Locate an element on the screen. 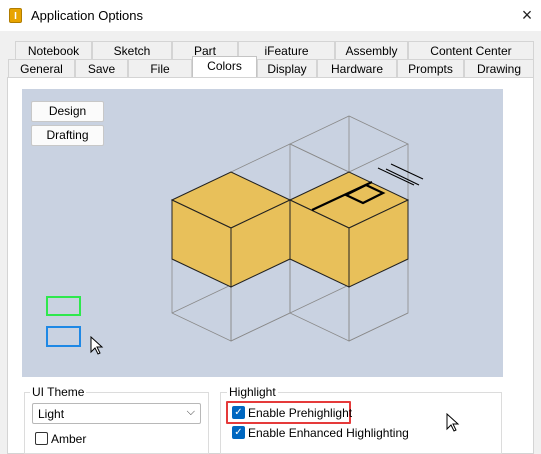 The width and height of the screenshot is (541, 454). ui-theme-select: Light ⌵ is located at coordinates (116, 413).